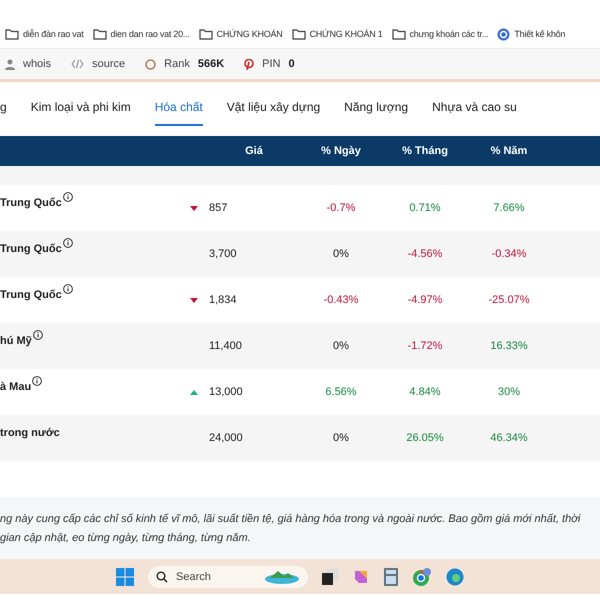 Image resolution: width=600 pixels, height=600 pixels. Describe the element at coordinates (509, 208) in the screenshot. I see `change-cell-text: 7.66%` at that location.